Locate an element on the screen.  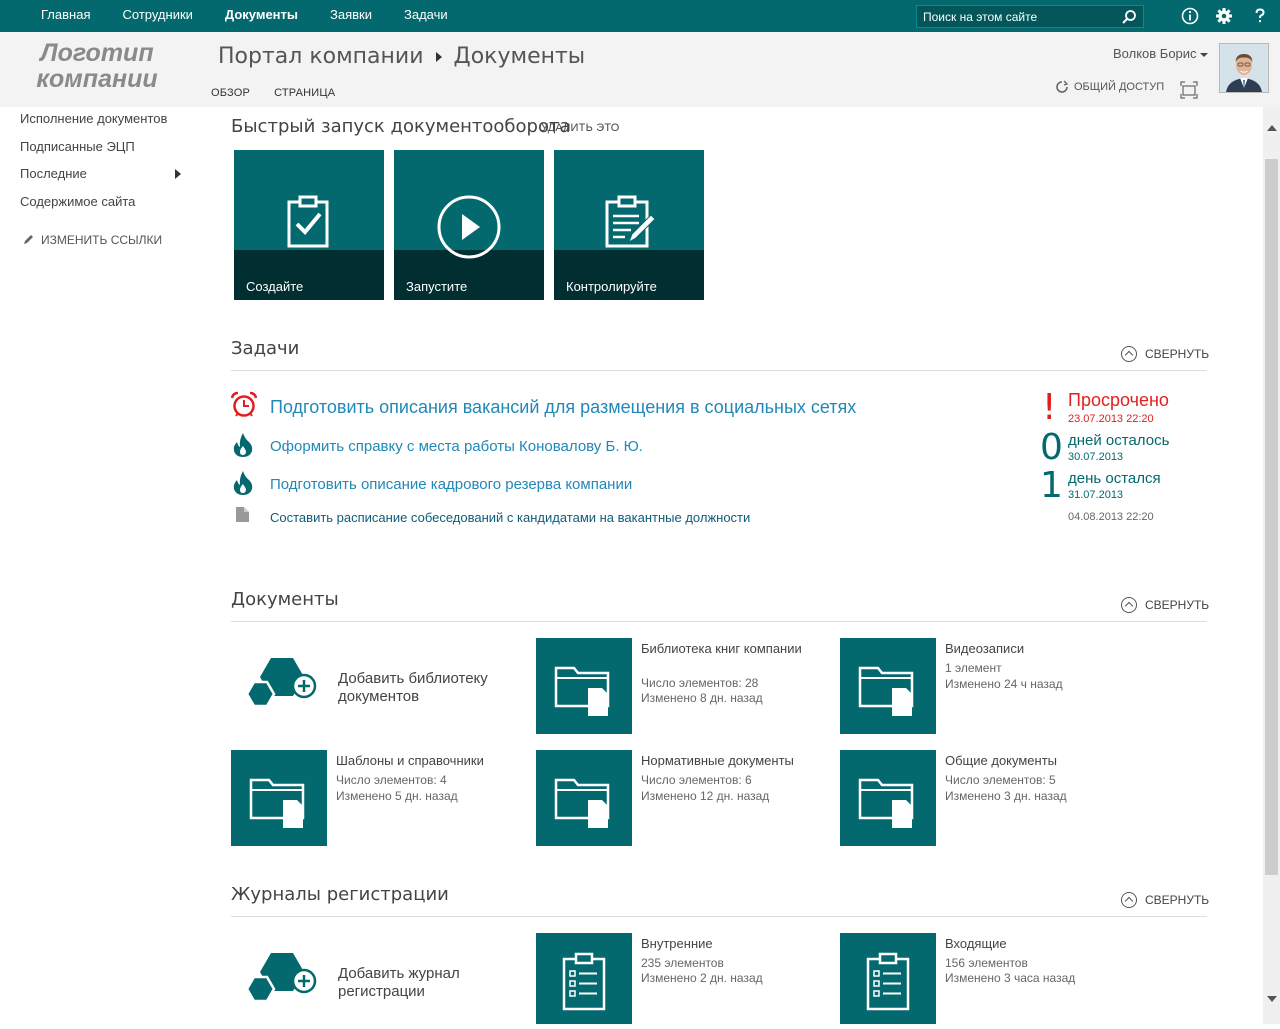
breadcrumb-root: Портал компании is located at coordinates (321, 56).